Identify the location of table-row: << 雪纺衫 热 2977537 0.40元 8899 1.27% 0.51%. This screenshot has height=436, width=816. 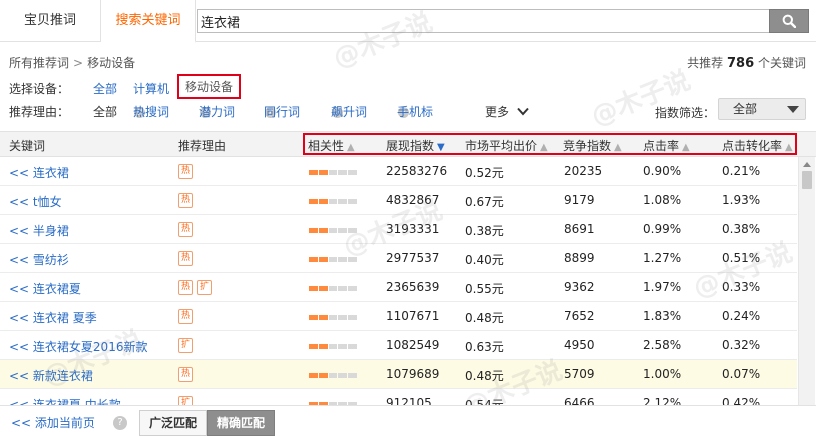
(398, 258).